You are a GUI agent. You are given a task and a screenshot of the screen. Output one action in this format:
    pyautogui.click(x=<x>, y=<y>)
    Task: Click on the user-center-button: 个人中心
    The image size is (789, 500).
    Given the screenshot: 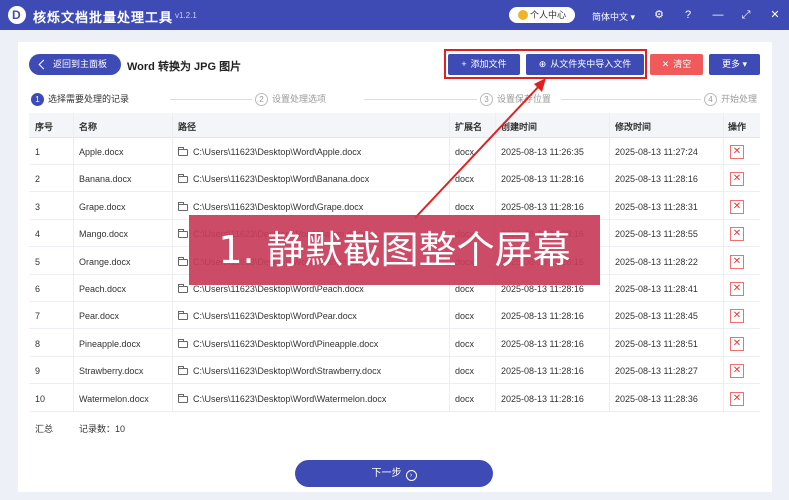 What is the action you would take?
    pyautogui.click(x=542, y=15)
    